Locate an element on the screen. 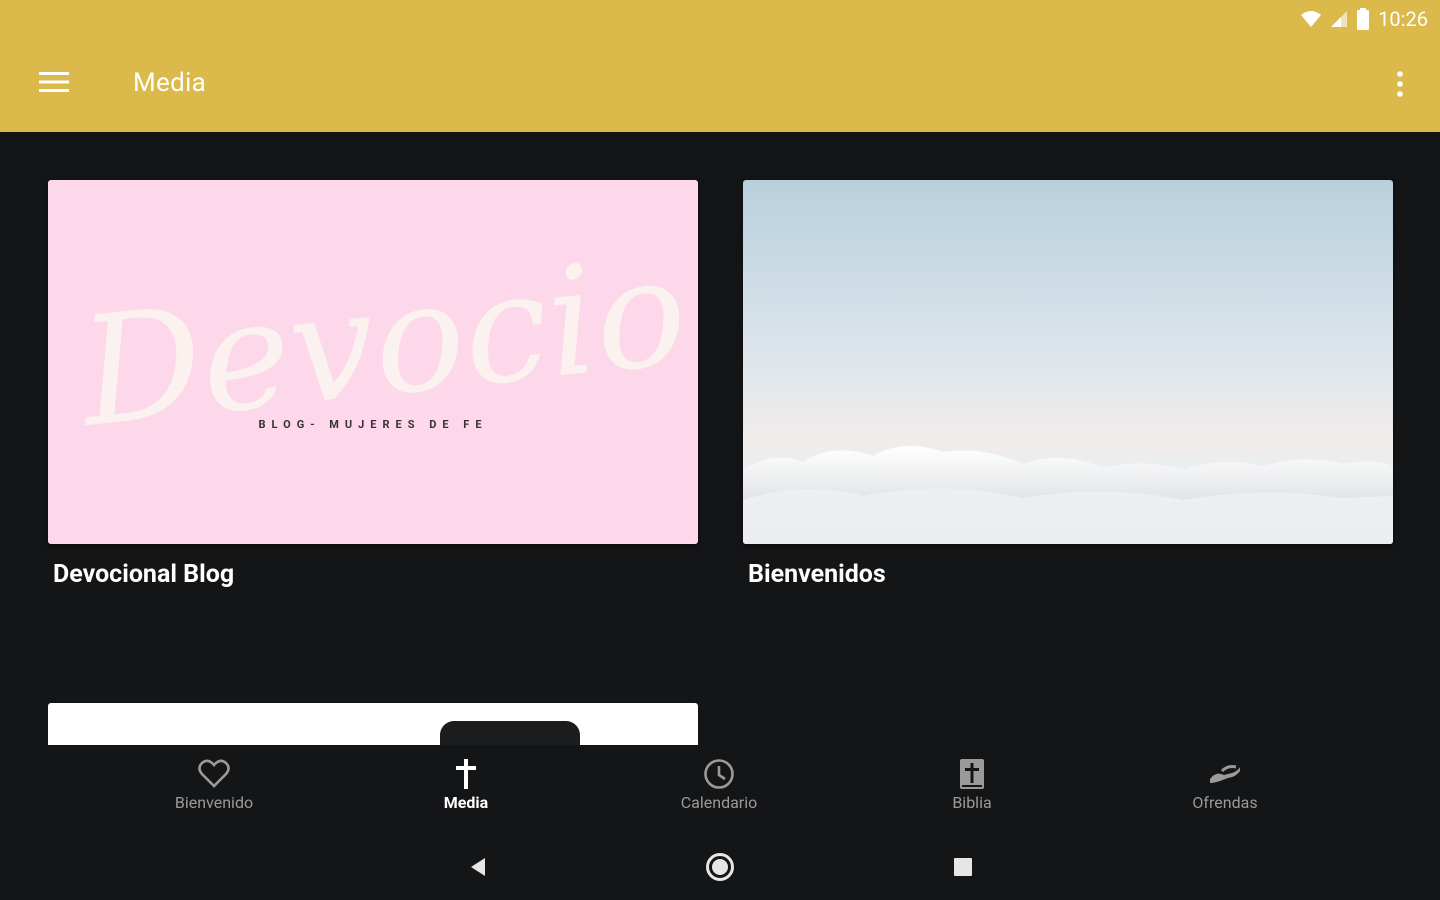  overflow-menu-button is located at coordinates (1400, 86).